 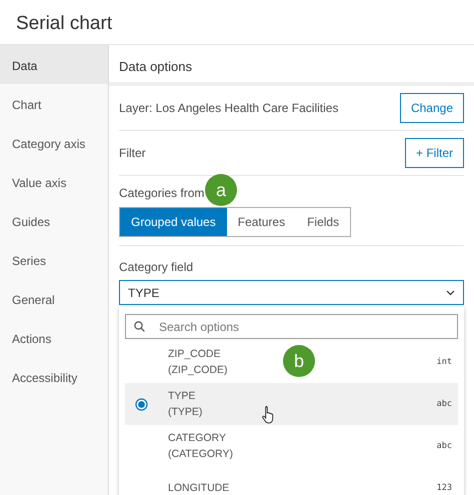 I want to click on dropdown-option: TYPE (TYPE) abc, so click(x=291, y=404).